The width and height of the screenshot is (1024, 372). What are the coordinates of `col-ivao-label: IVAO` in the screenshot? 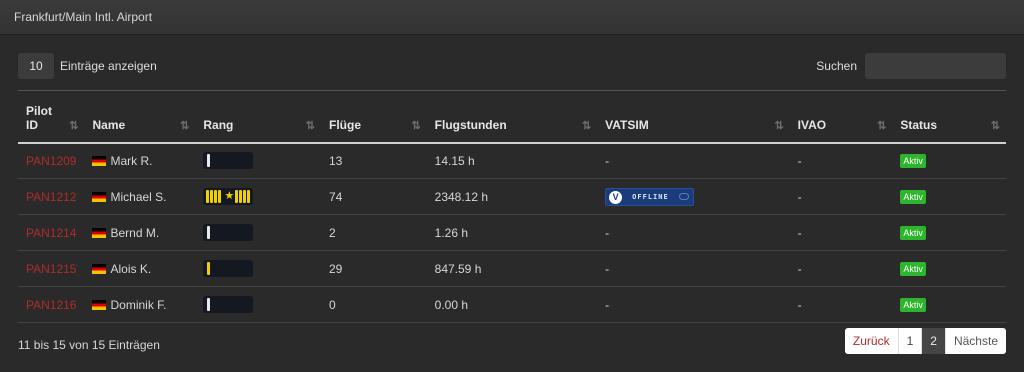 It's located at (812, 124).